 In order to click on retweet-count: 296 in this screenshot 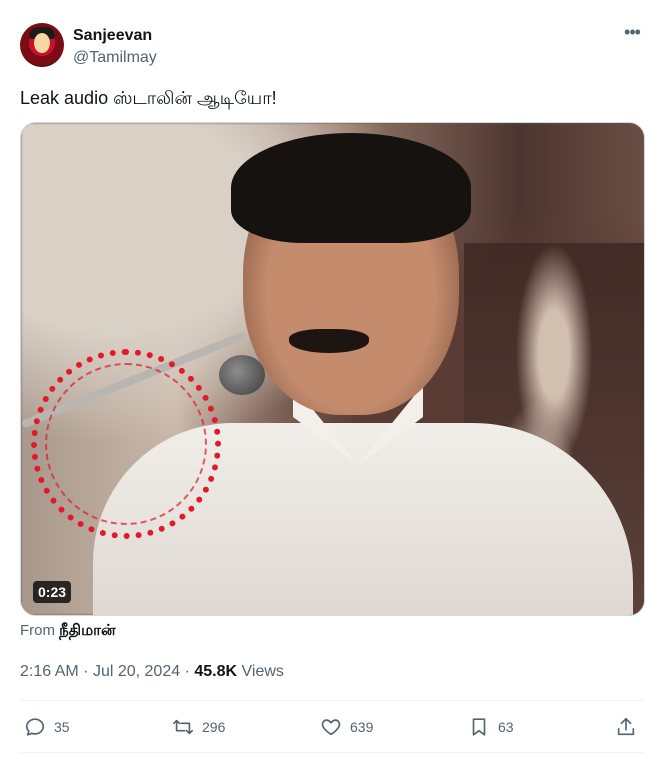, I will do `click(214, 727)`.